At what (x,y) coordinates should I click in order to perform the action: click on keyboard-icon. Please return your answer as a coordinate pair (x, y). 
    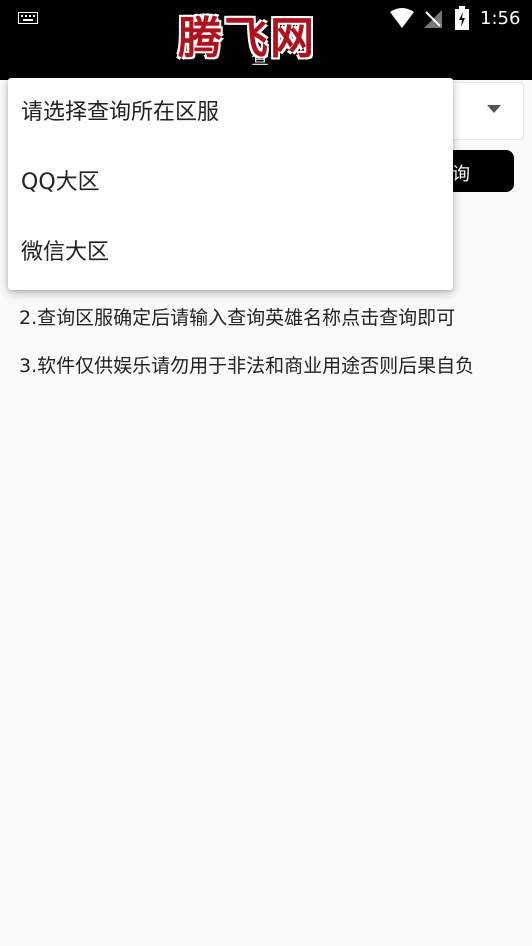
    Looking at the image, I should click on (28, 18).